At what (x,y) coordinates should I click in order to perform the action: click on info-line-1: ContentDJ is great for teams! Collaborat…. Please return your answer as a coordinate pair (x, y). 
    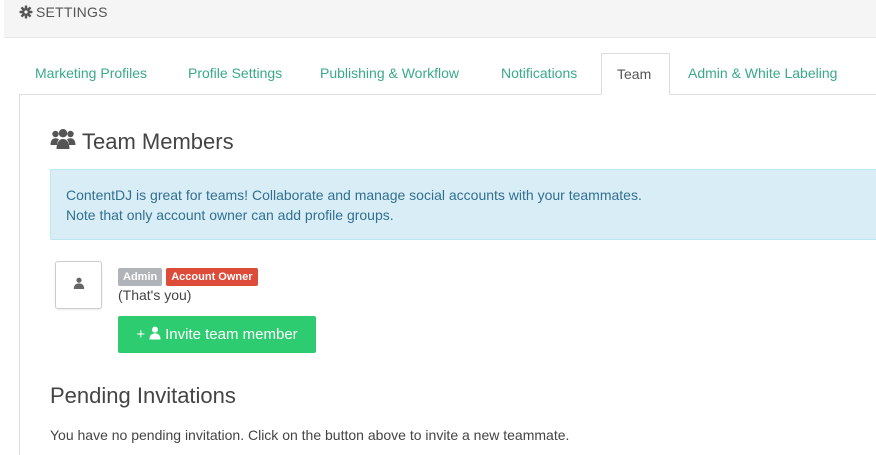
    Looking at the image, I should click on (354, 195).